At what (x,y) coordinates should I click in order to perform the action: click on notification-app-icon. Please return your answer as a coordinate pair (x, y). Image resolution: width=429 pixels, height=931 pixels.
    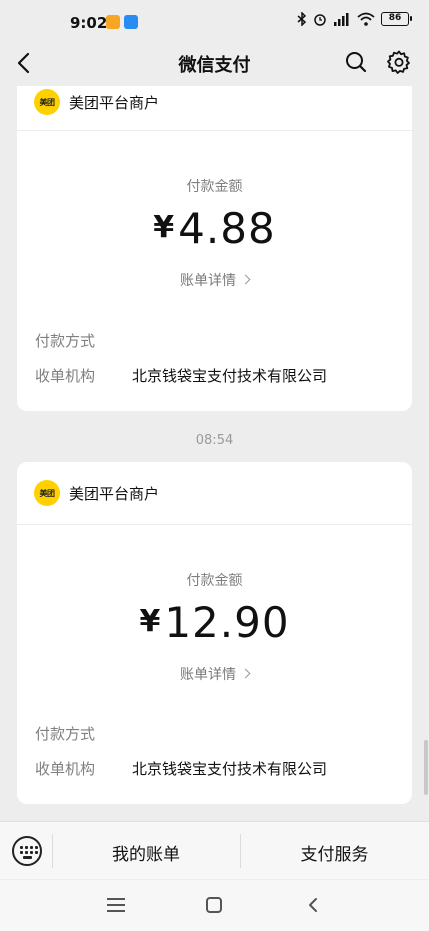
    Looking at the image, I should click on (113, 22).